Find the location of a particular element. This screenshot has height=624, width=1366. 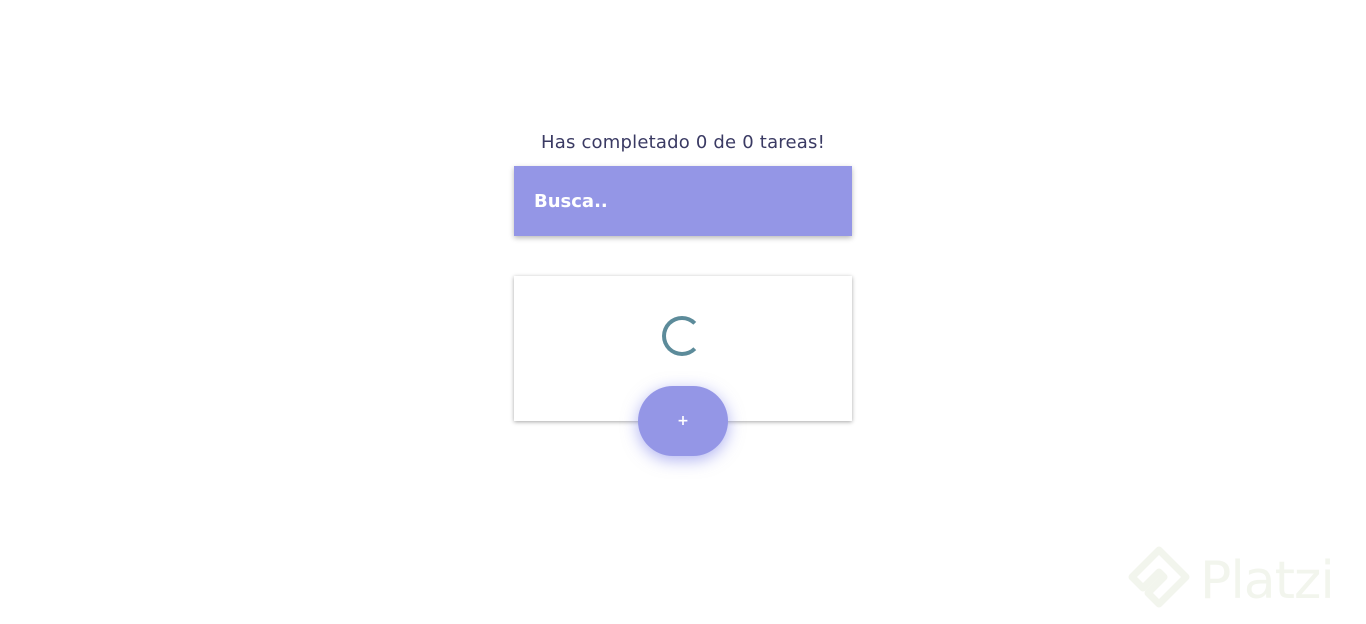

search-input is located at coordinates (683, 201).